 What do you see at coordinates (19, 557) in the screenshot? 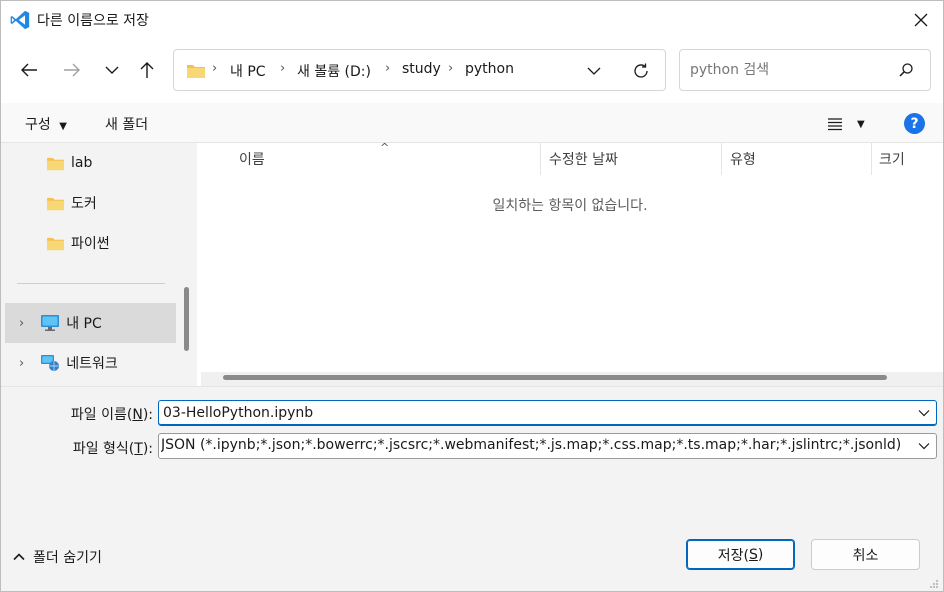
I see `chevron-up-icon` at bounding box center [19, 557].